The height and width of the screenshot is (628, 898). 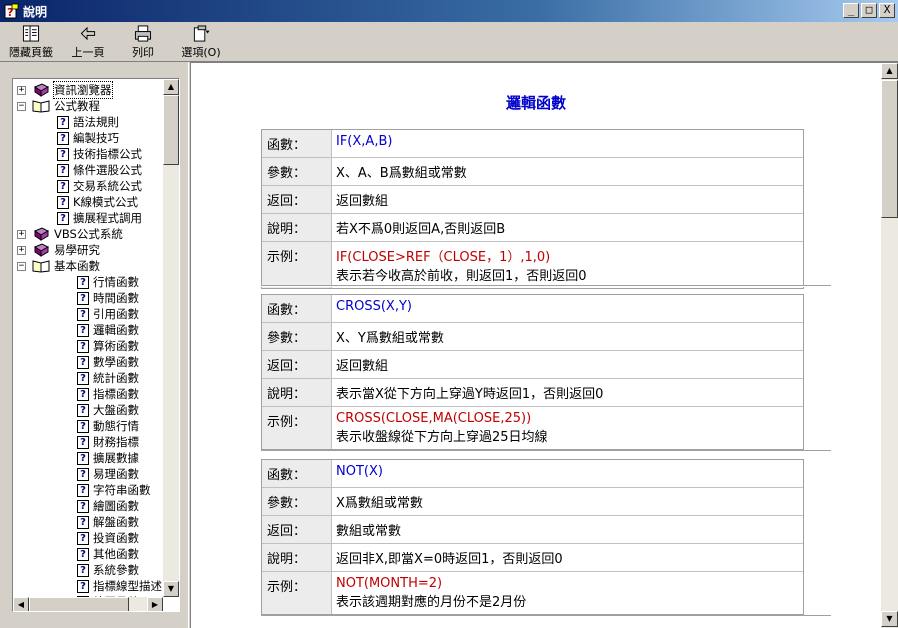 I want to click on tree-item: ? 統計函數, so click(x=108, y=378).